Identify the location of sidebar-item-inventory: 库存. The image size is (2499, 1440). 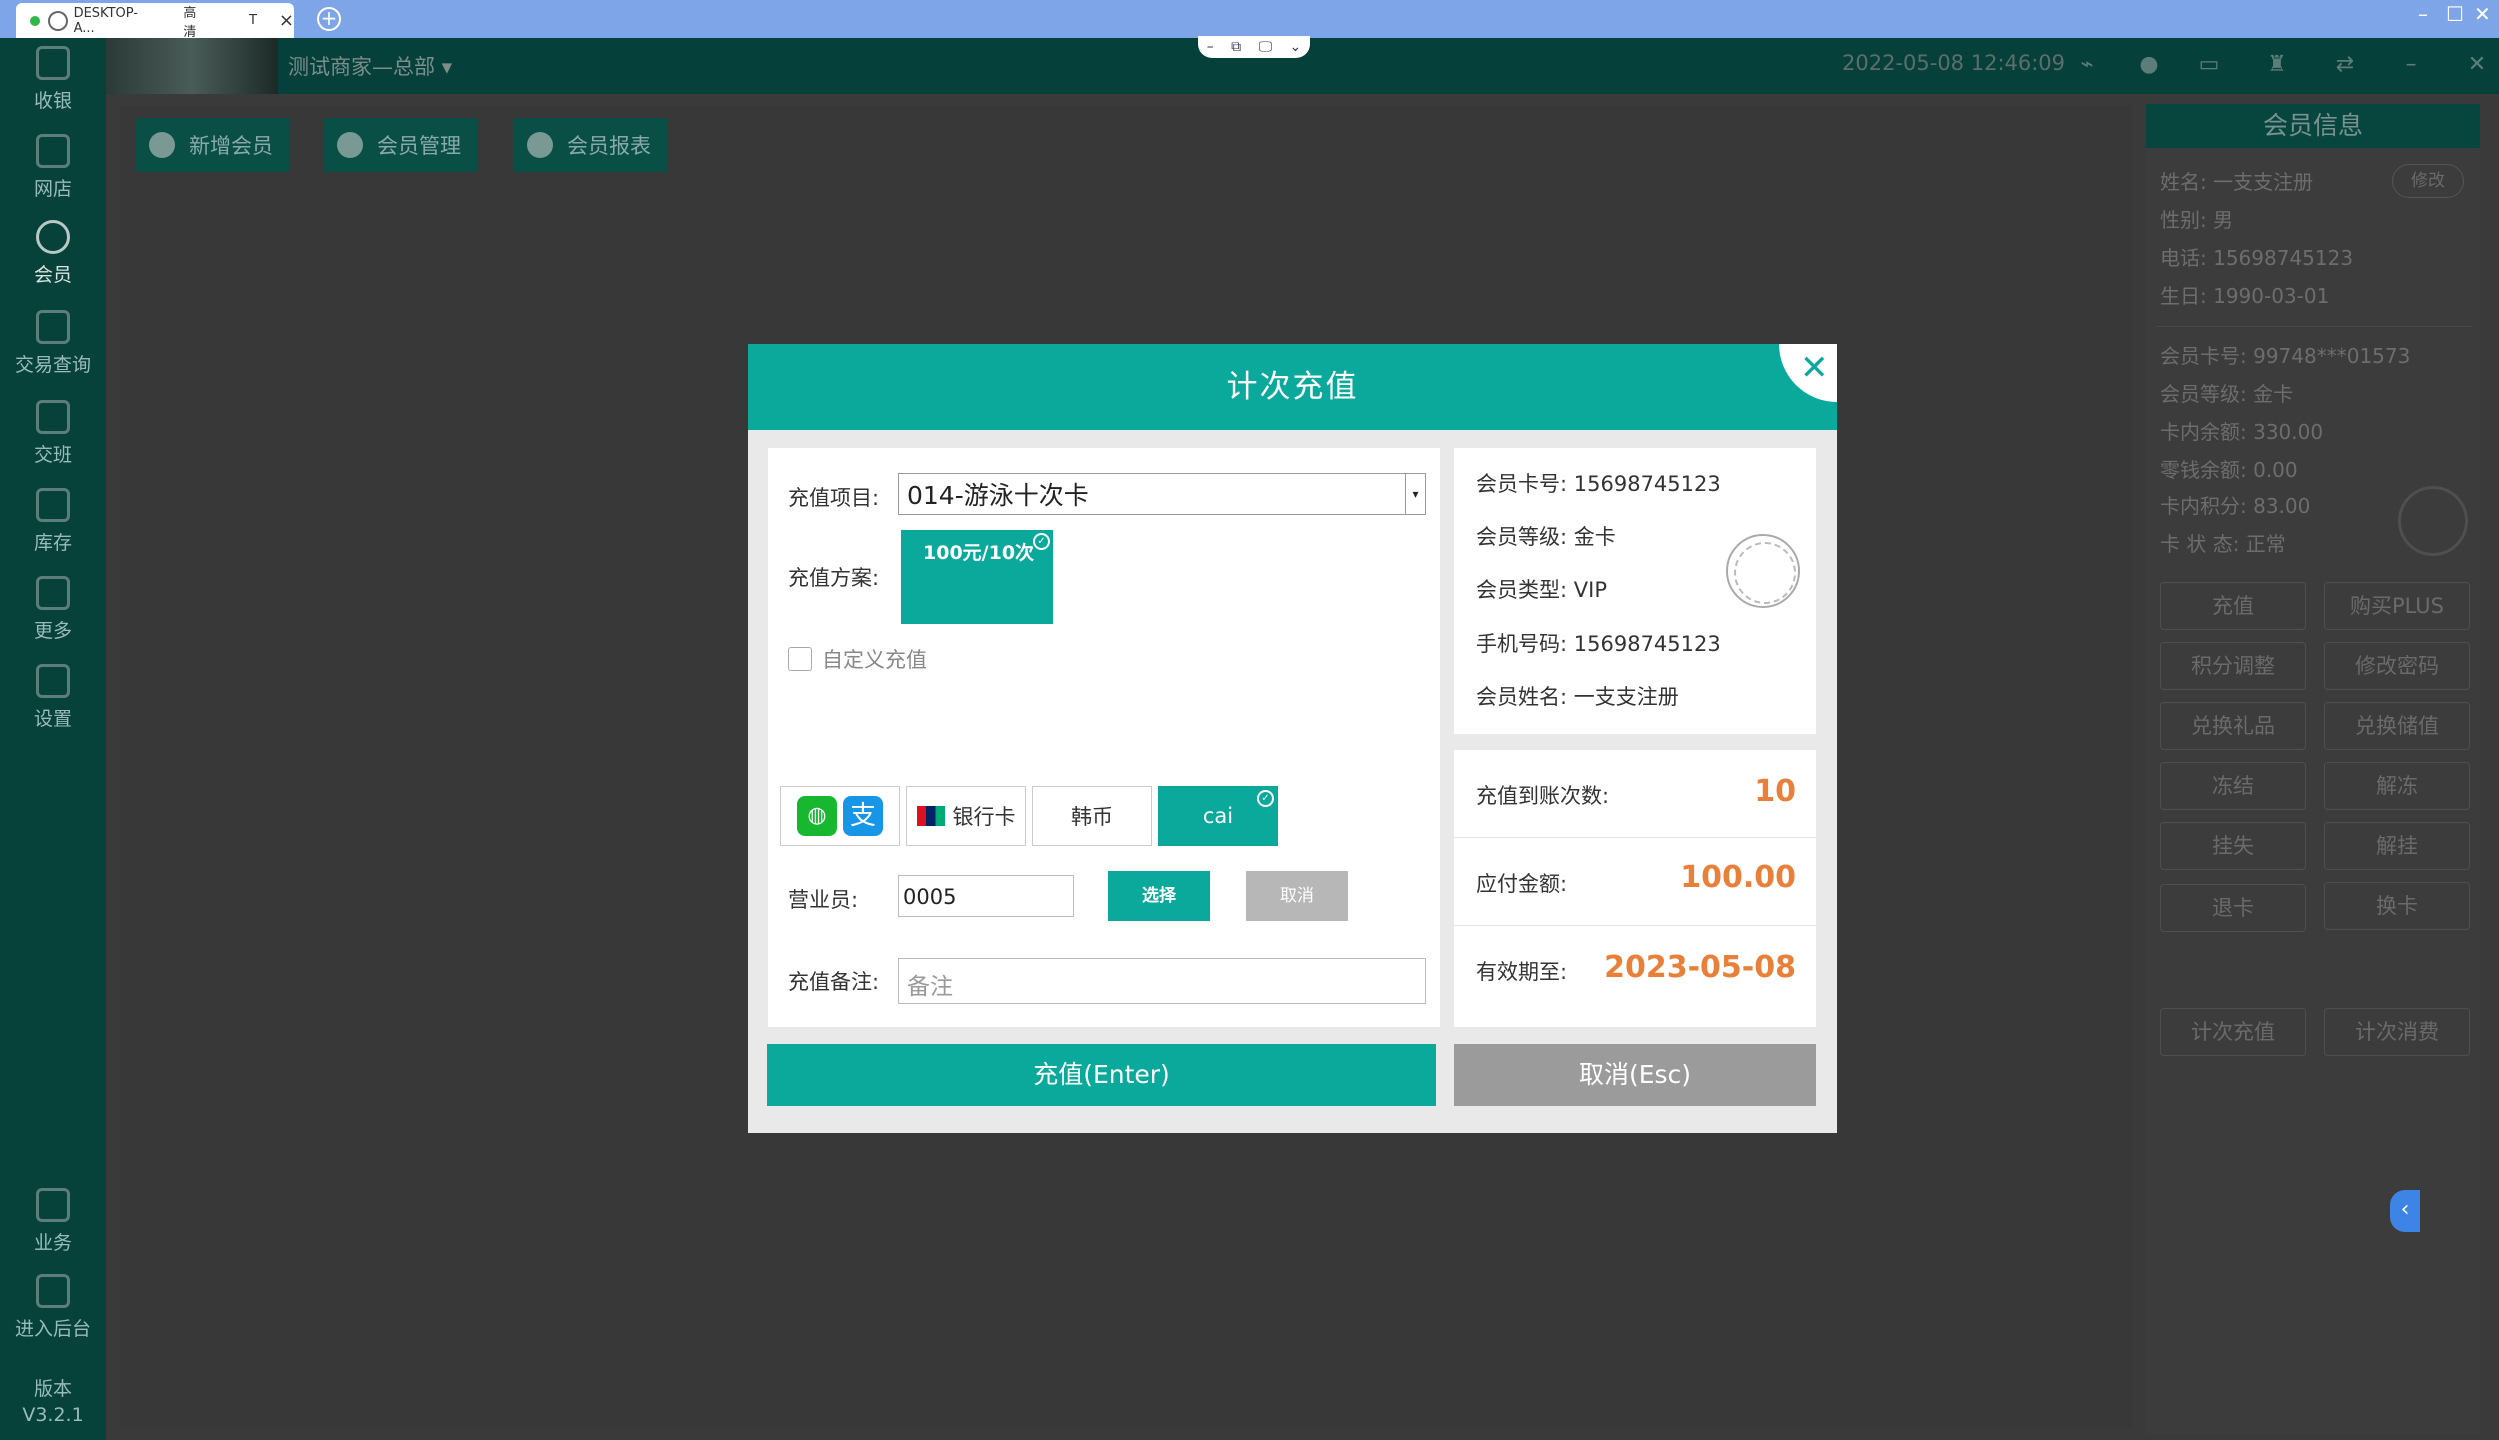
(53, 521).